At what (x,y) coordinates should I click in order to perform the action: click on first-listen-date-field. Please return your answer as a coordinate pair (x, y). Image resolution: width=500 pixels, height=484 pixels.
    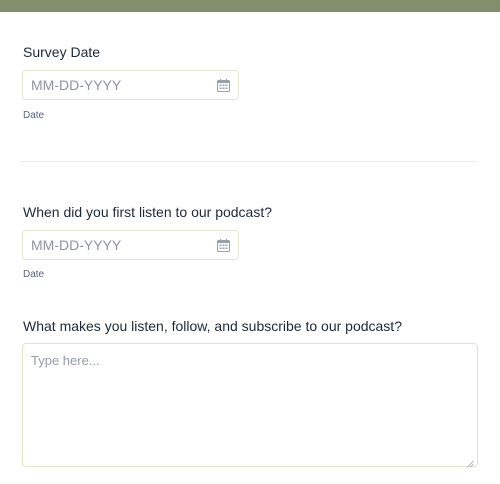
    Looking at the image, I should click on (130, 245).